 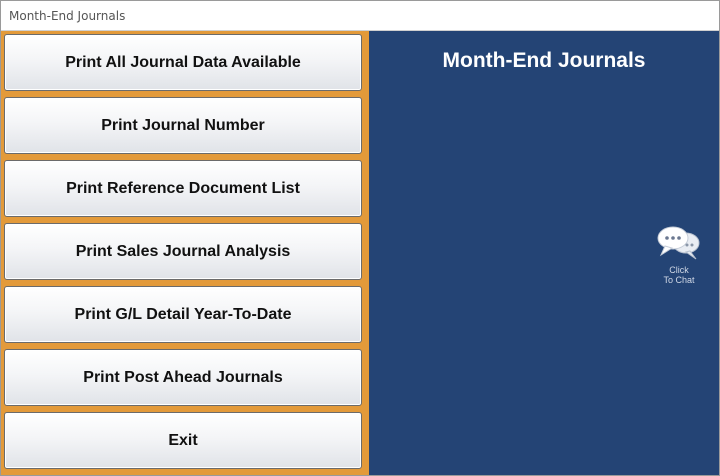 What do you see at coordinates (183, 125) in the screenshot?
I see `print-journal-number-button: Print Journal Number` at bounding box center [183, 125].